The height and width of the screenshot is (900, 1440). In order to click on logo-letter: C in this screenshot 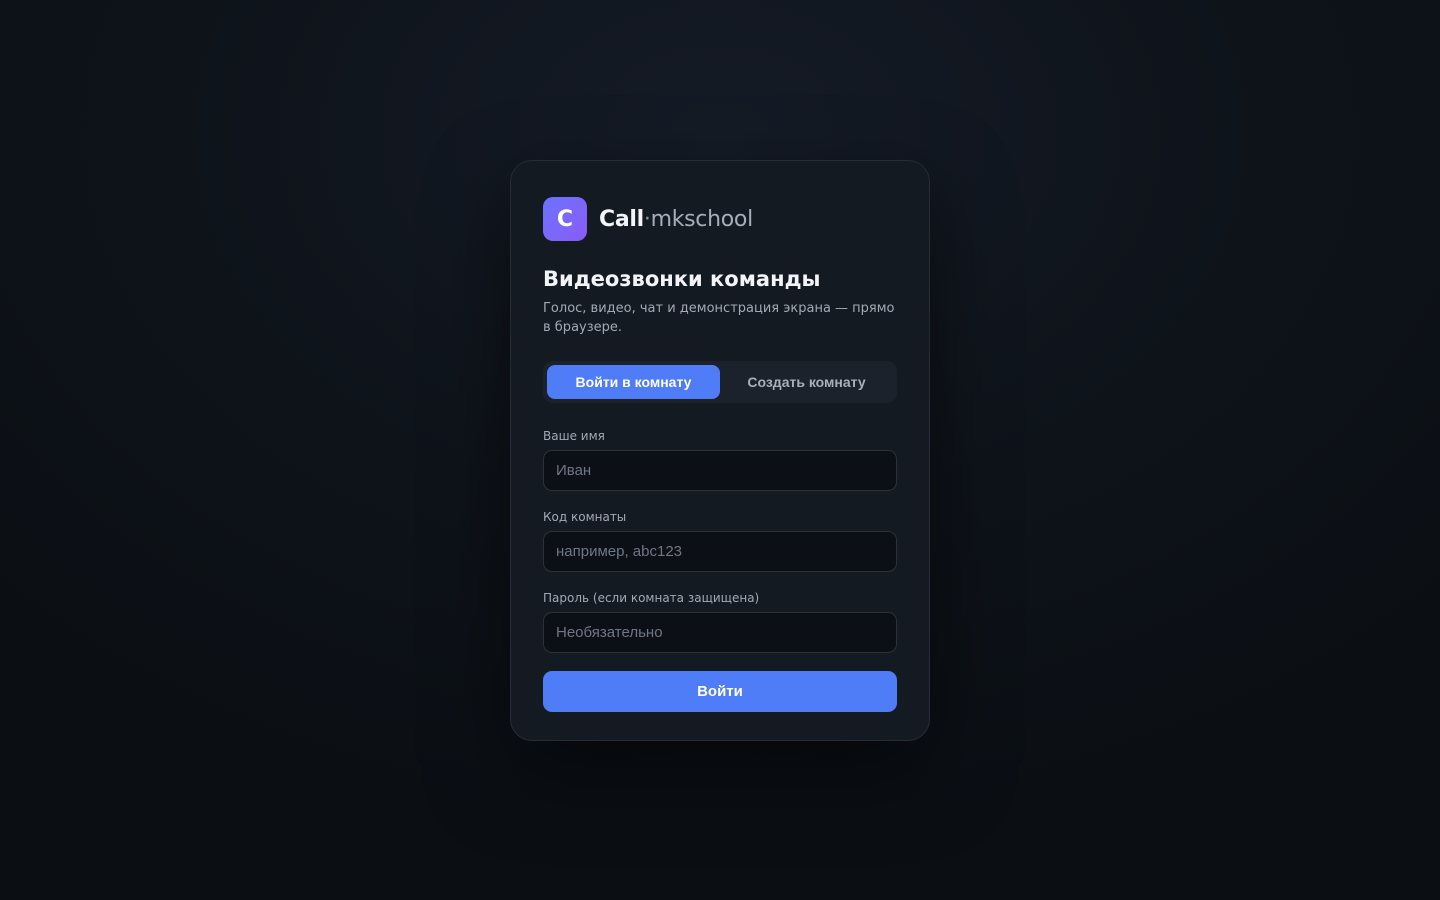, I will do `click(565, 219)`.